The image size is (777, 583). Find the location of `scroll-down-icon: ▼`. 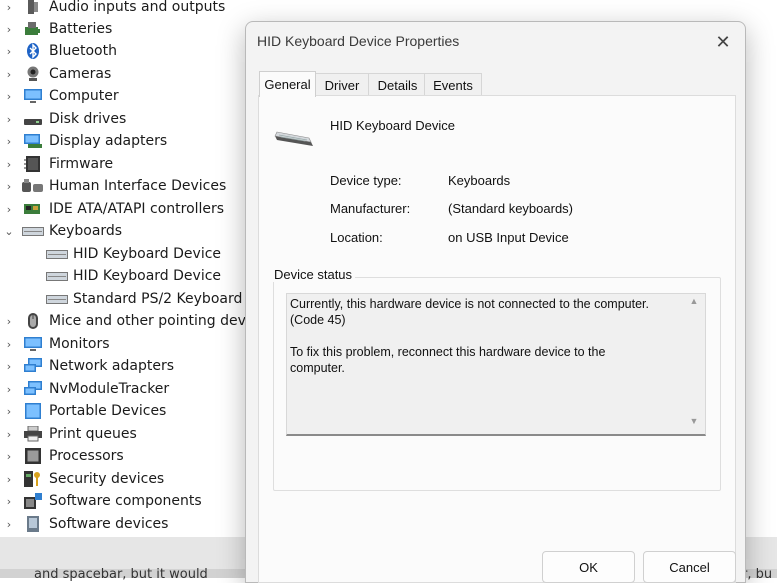

scroll-down-icon: ▼ is located at coordinates (694, 421).